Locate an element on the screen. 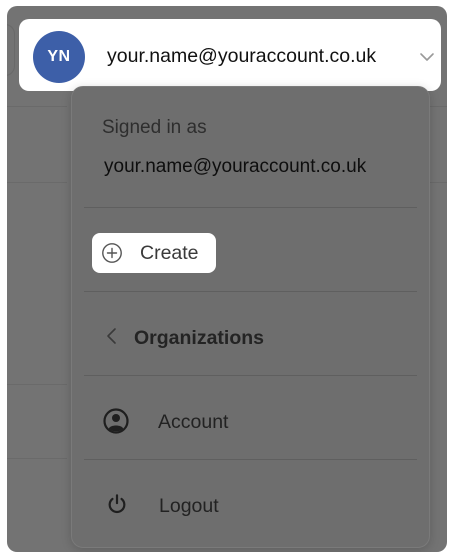 This screenshot has height=559, width=454. account-switcher: YN your.name@youraccount.co.uk is located at coordinates (230, 55).